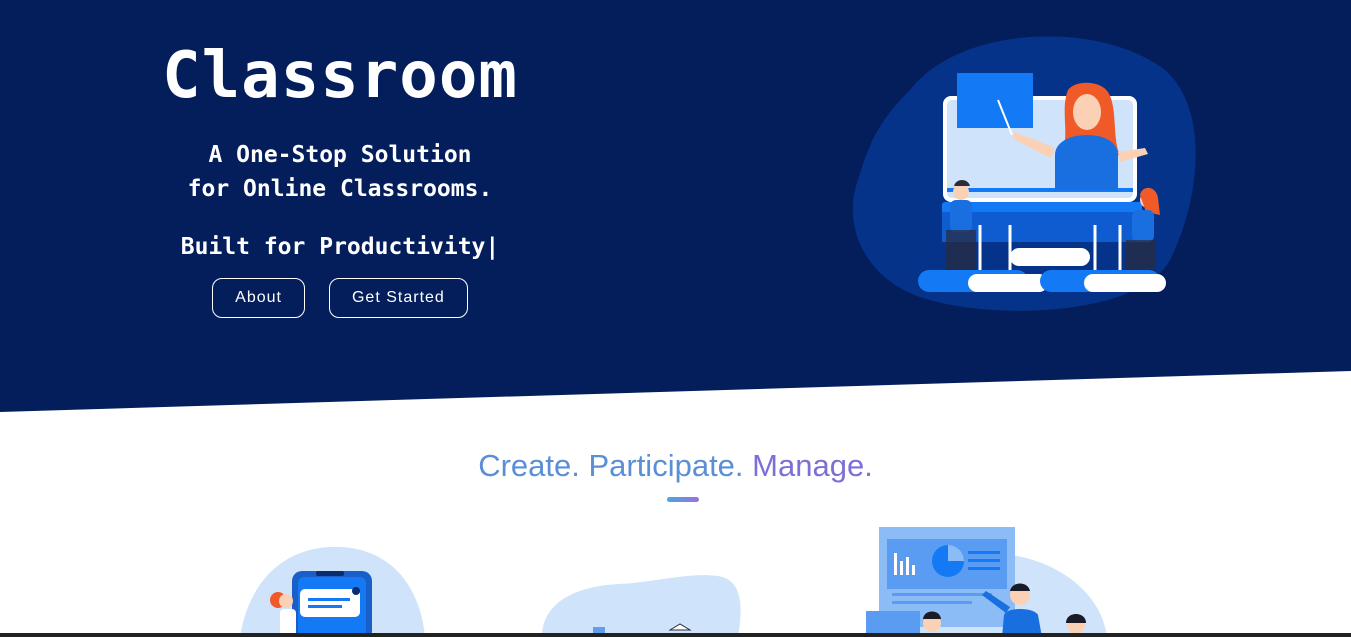  Describe the element at coordinates (986, 582) in the screenshot. I see `presentation-team-illustration` at that location.